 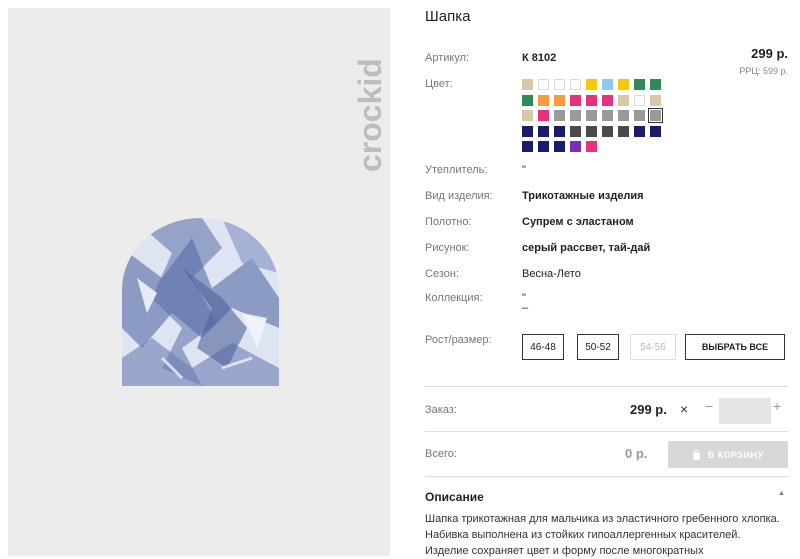 What do you see at coordinates (454, 298) in the screenshot?
I see `collection-label: Коллекция:` at bounding box center [454, 298].